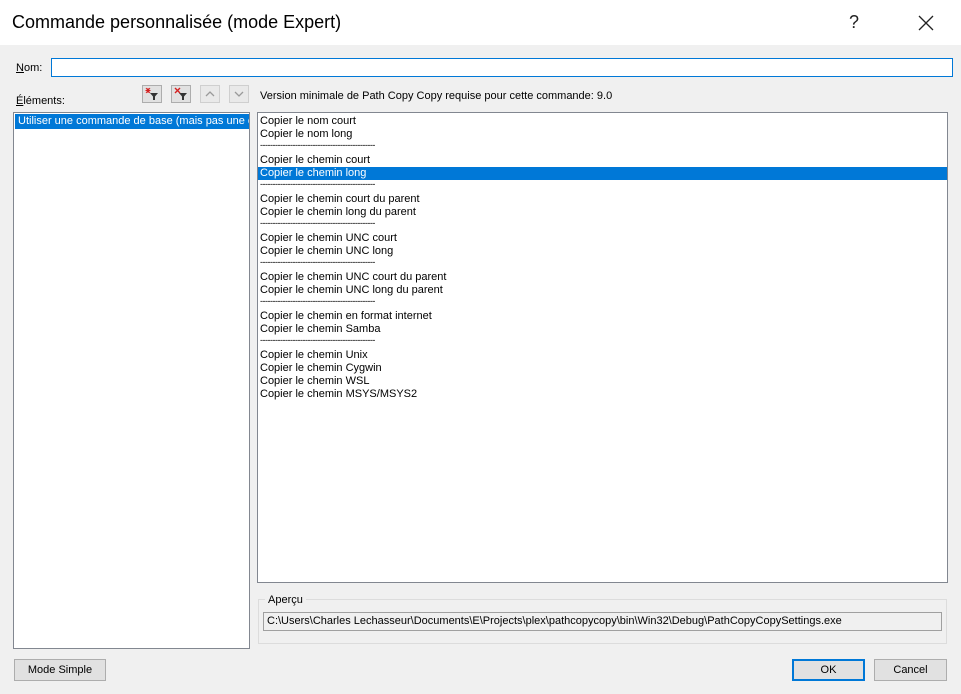 Image resolution: width=961 pixels, height=694 pixels. I want to click on ok-button: OK, so click(828, 670).